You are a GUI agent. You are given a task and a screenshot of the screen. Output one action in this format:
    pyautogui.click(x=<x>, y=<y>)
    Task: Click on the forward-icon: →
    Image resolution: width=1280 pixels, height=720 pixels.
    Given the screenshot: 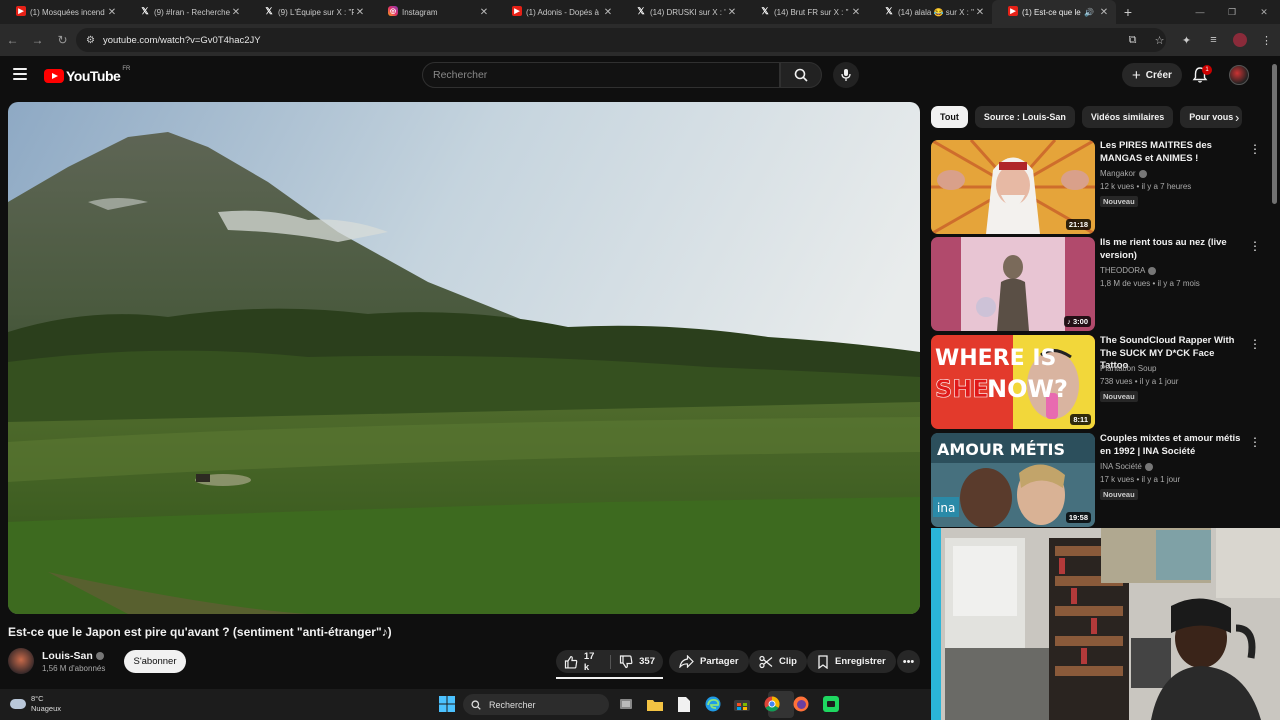 What is the action you would take?
    pyautogui.click(x=37, y=40)
    